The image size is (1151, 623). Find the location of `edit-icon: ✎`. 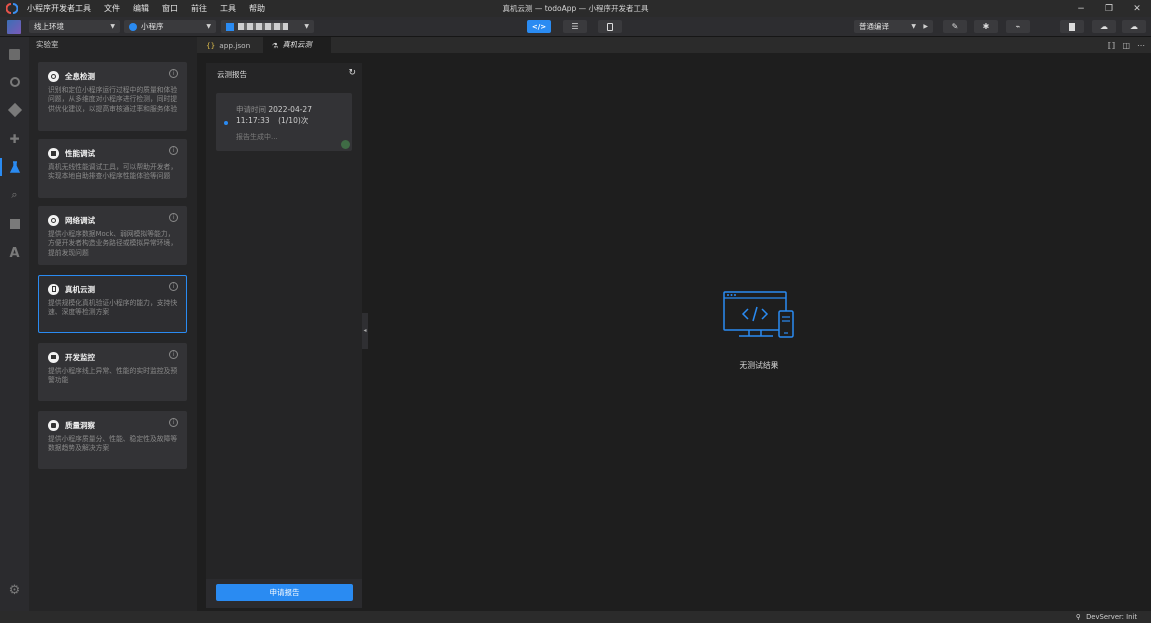

edit-icon: ✎ is located at coordinates (955, 26).